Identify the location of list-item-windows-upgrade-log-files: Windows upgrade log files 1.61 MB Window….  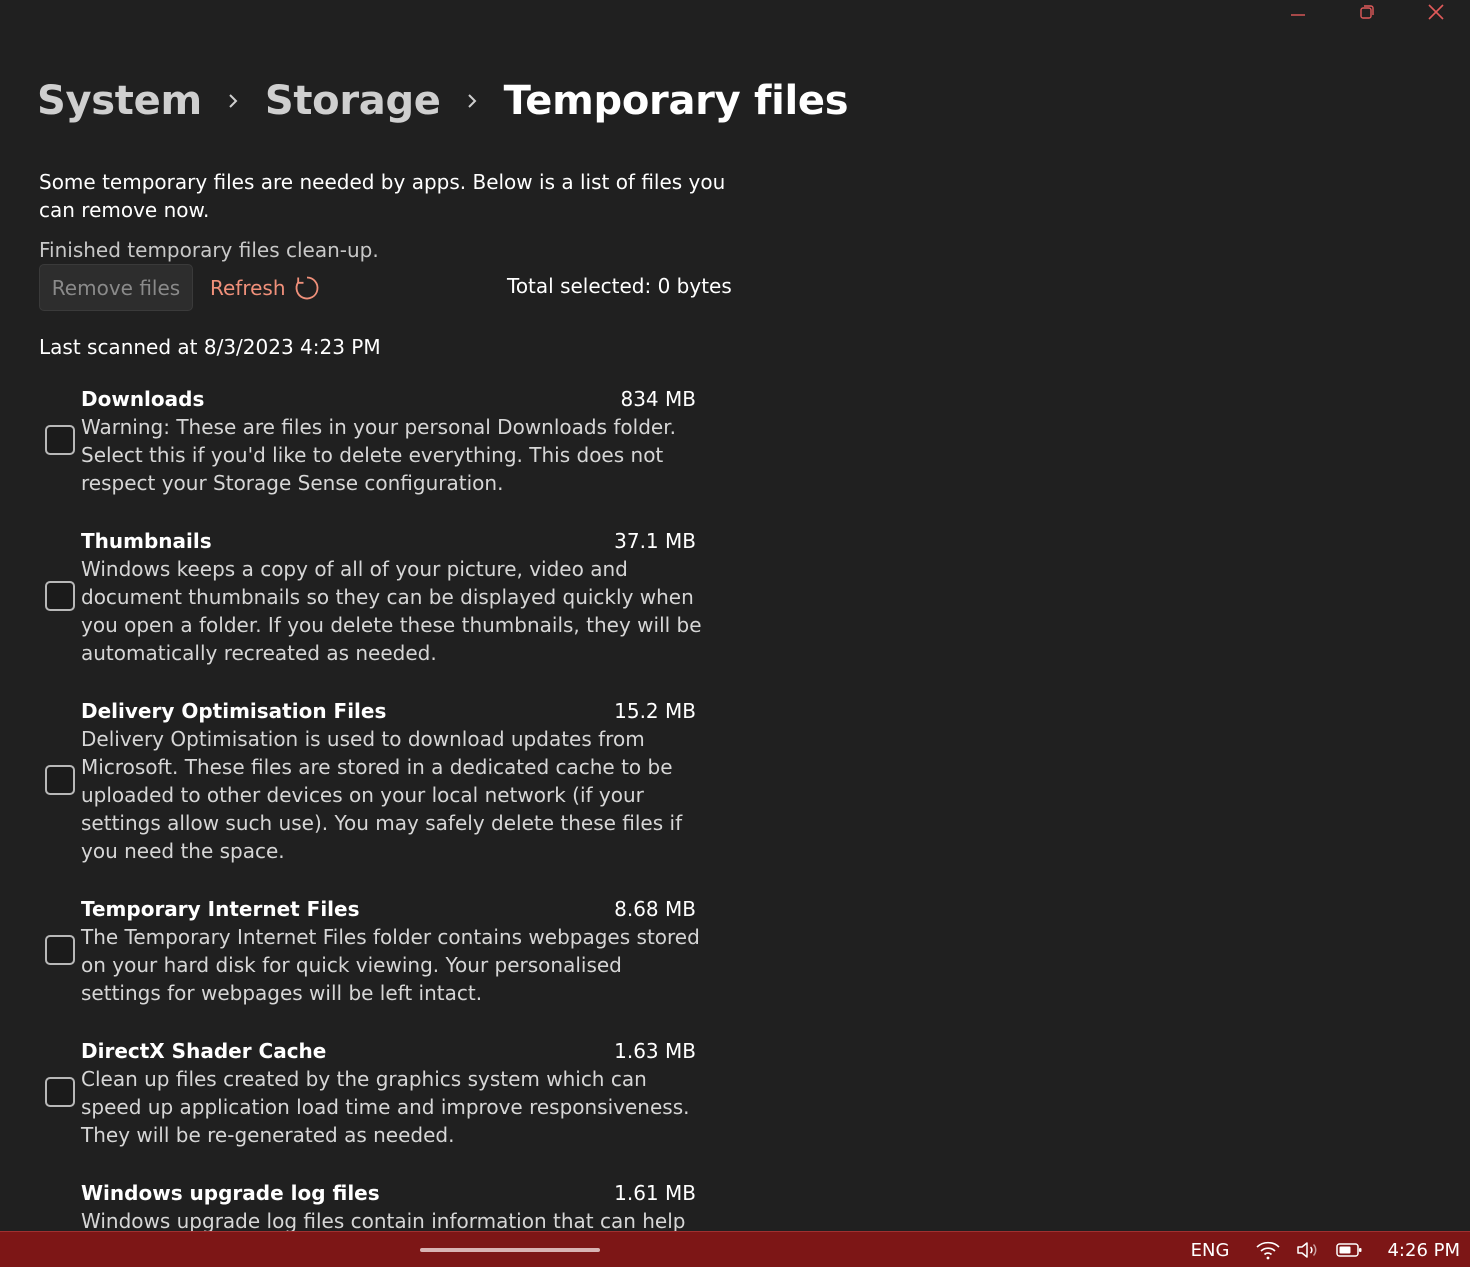
(360, 1205).